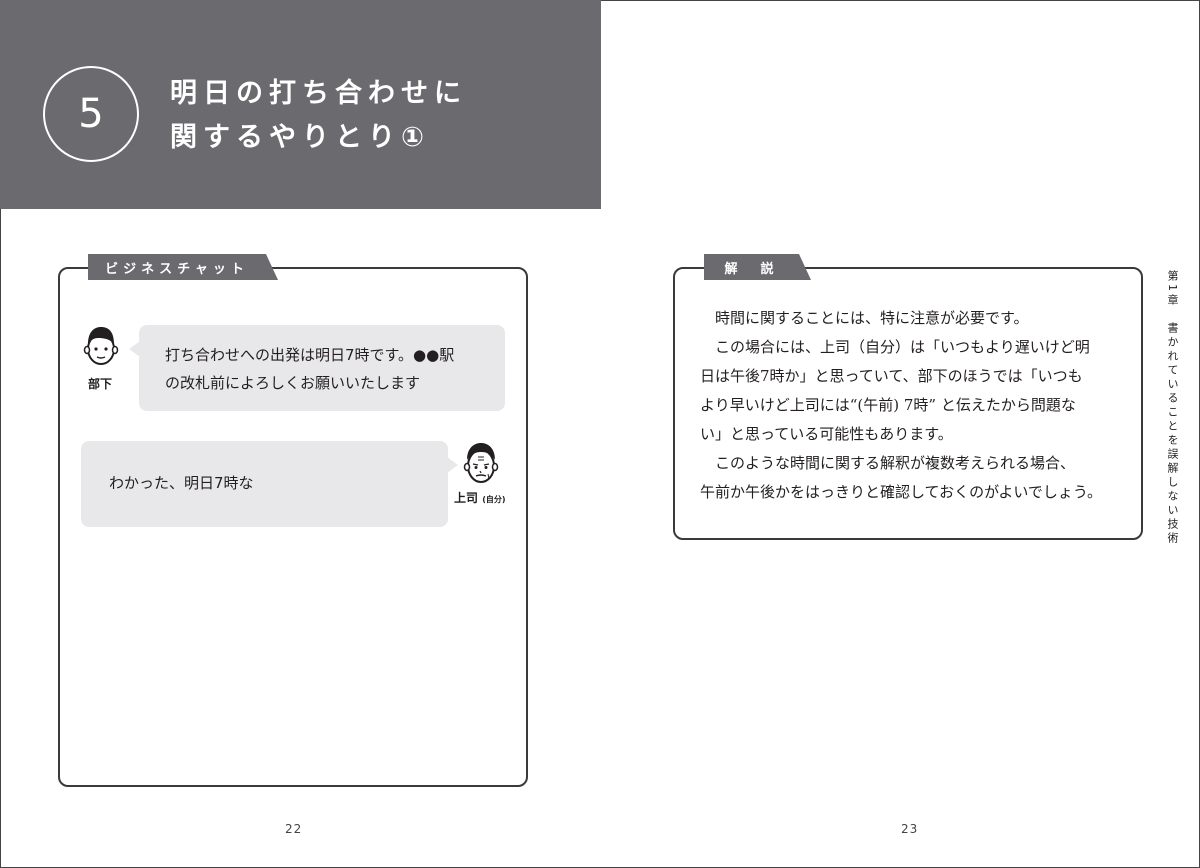 The image size is (1200, 868). Describe the element at coordinates (494, 499) in the screenshot. I see `boss-label-note: (自分)` at that location.